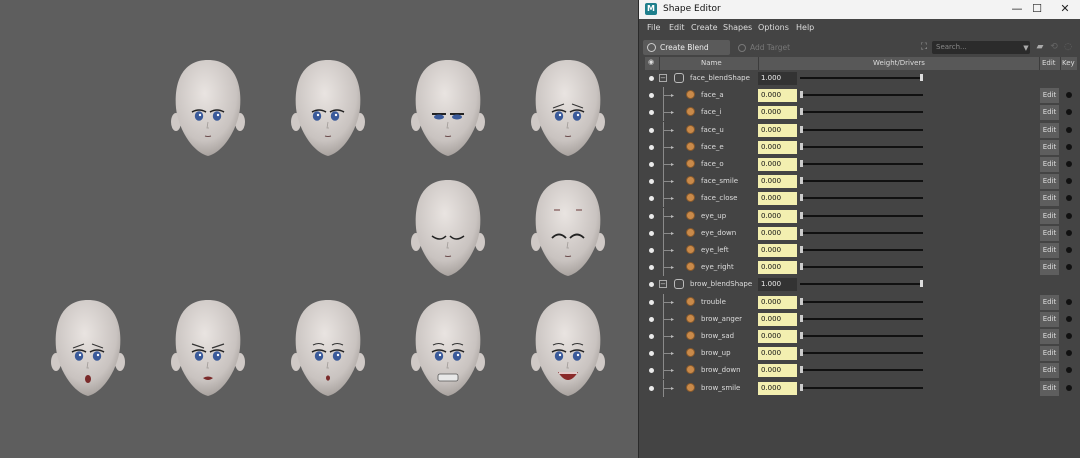 The image size is (1080, 458). What do you see at coordinates (861, 319) in the screenshot?
I see `target-row: ▸ brow_anger 0.000 Edit` at bounding box center [861, 319].